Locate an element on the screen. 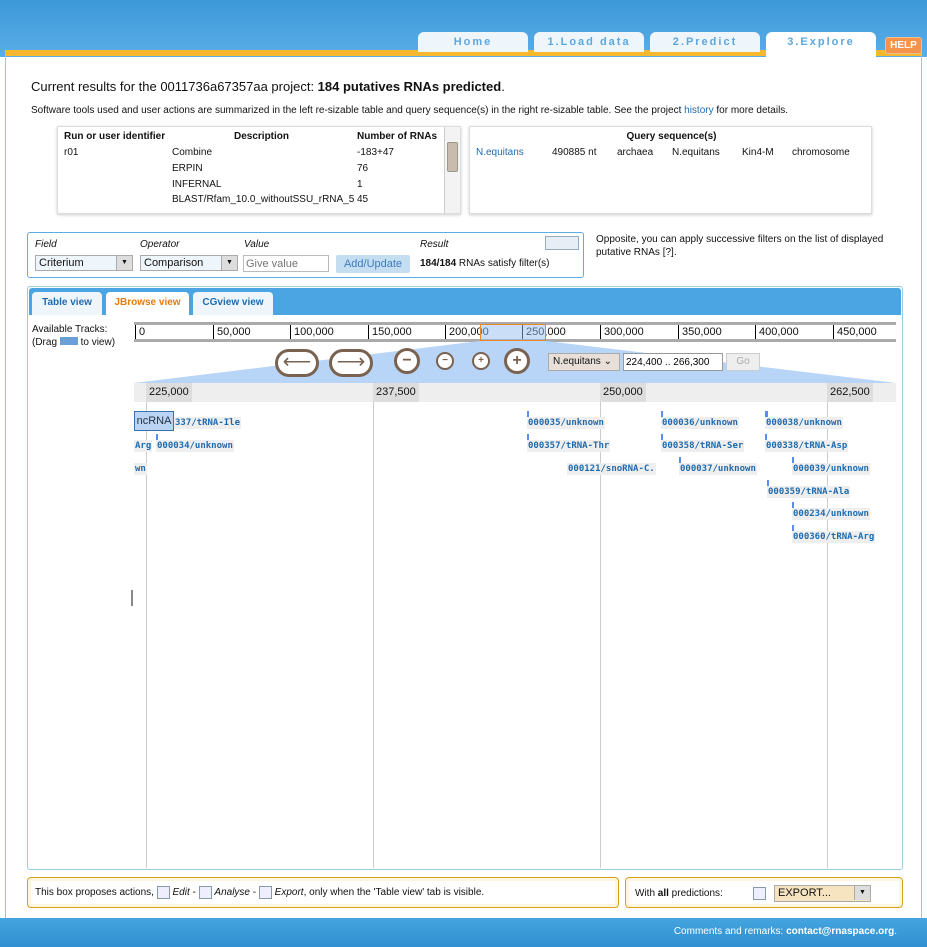  feature: 337/tRNA-Ile is located at coordinates (208, 423).